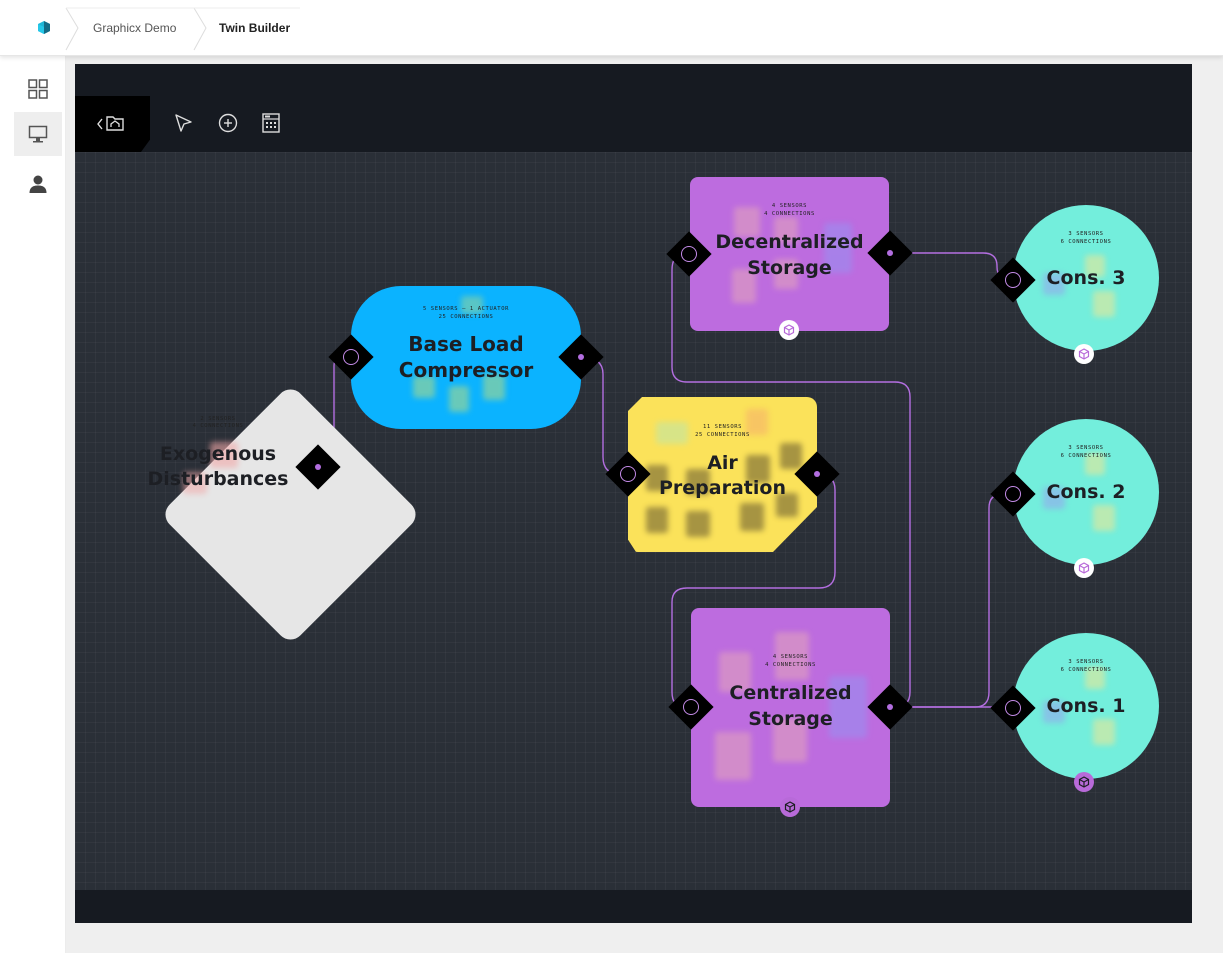  What do you see at coordinates (789, 242) in the screenshot?
I see `node-title: Decentralized` at bounding box center [789, 242].